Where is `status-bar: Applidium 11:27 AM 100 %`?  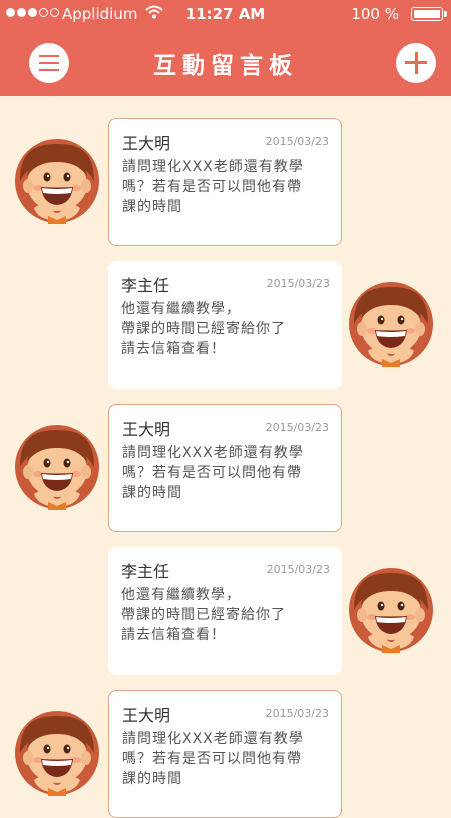 status-bar: Applidium 11:27 AM 100 % is located at coordinates (225, 14).